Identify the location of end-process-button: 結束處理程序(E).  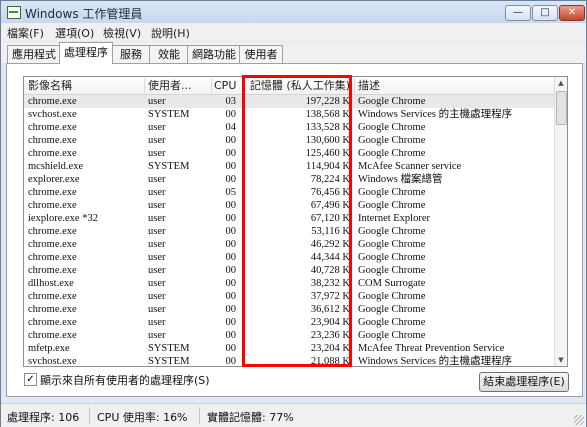
(524, 382).